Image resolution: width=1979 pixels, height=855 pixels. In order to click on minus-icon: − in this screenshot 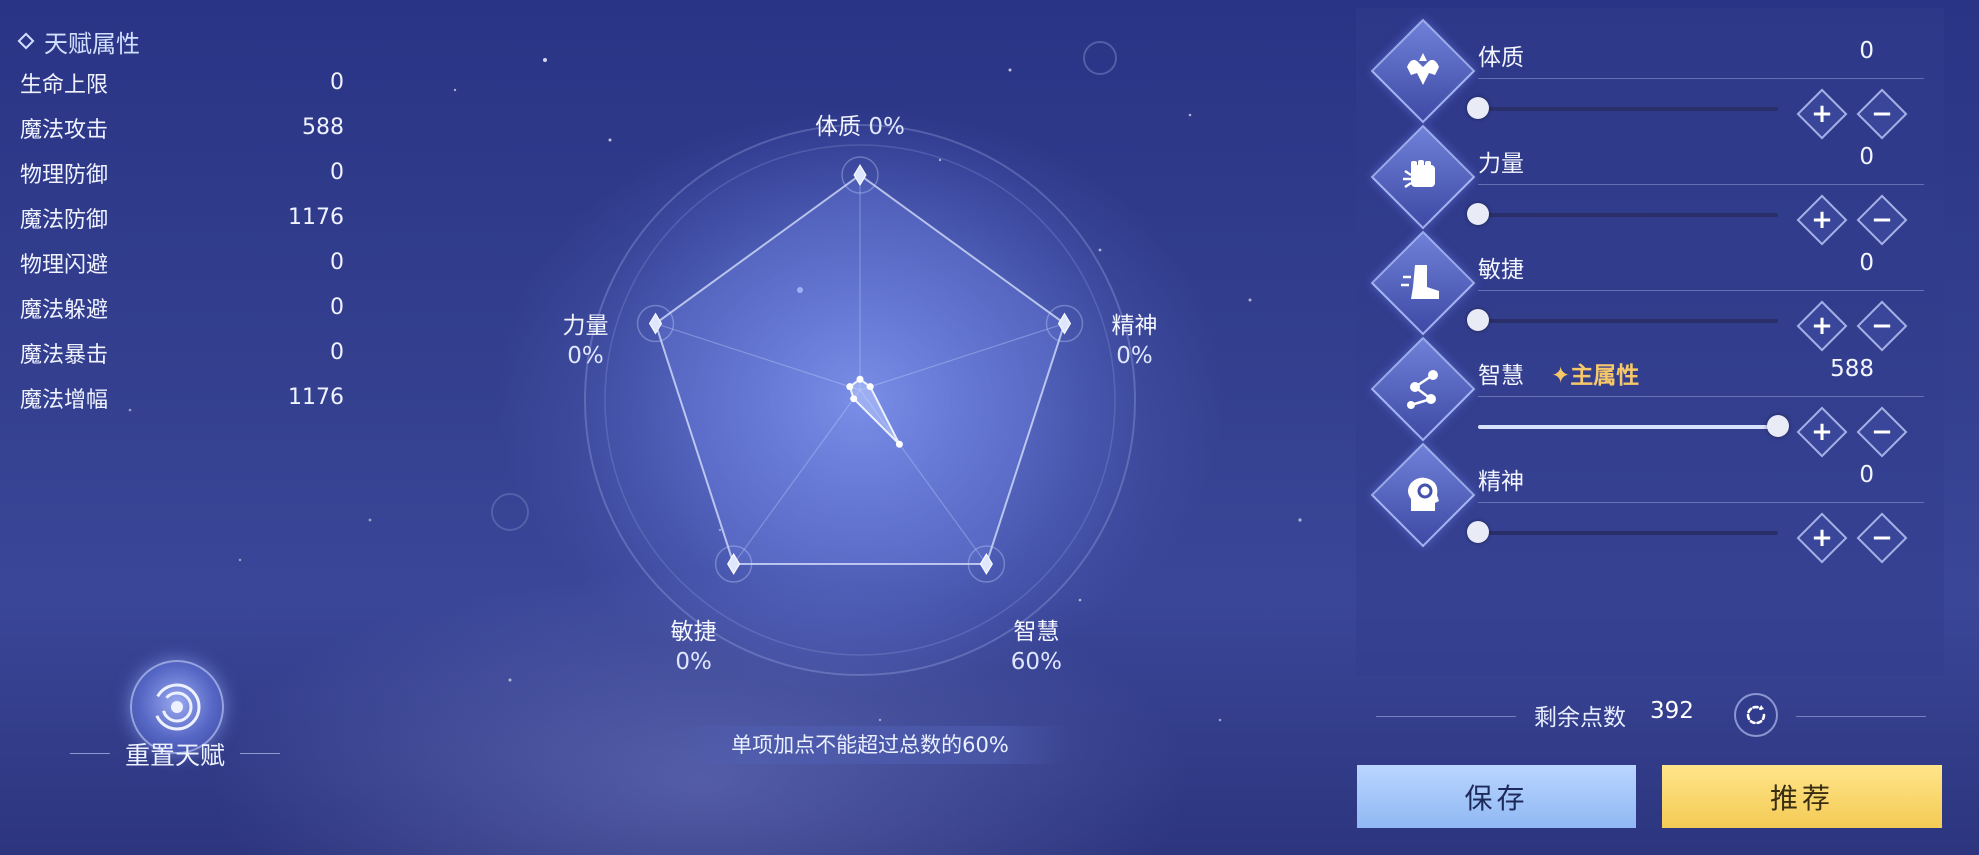, I will do `click(1882, 538)`.